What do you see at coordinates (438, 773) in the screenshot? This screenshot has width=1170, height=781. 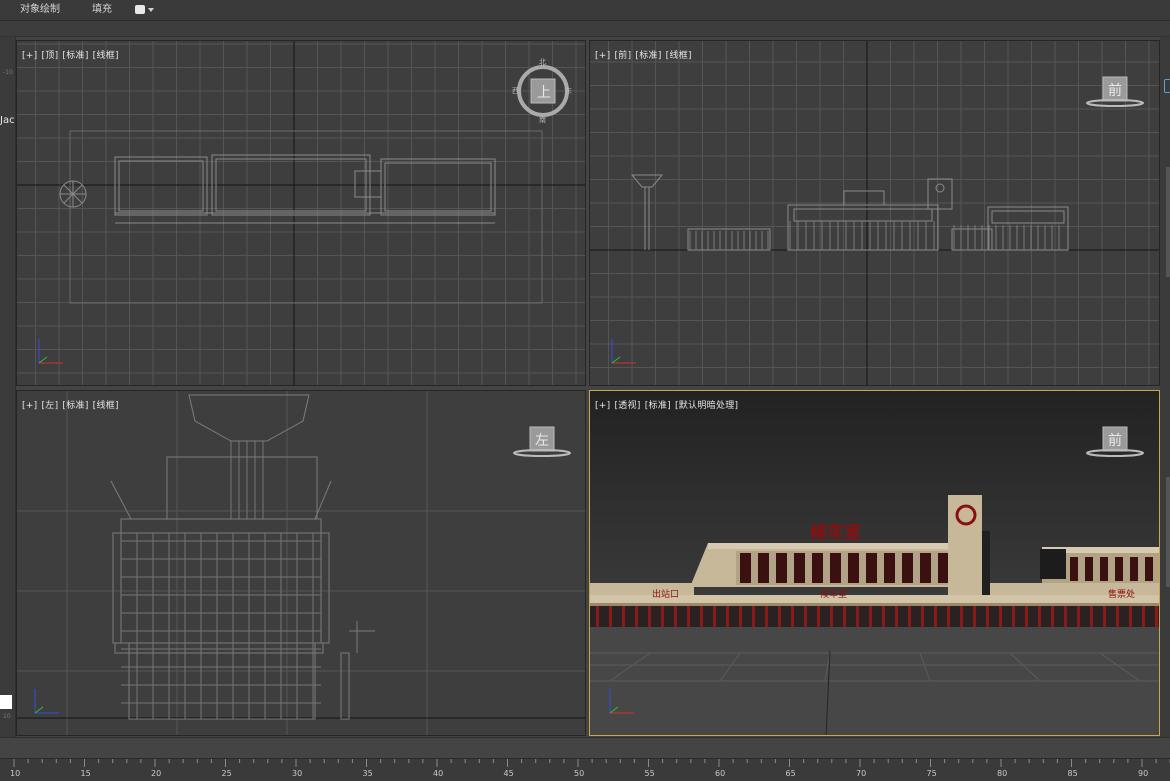 I see `ruler-tick-label: 40` at bounding box center [438, 773].